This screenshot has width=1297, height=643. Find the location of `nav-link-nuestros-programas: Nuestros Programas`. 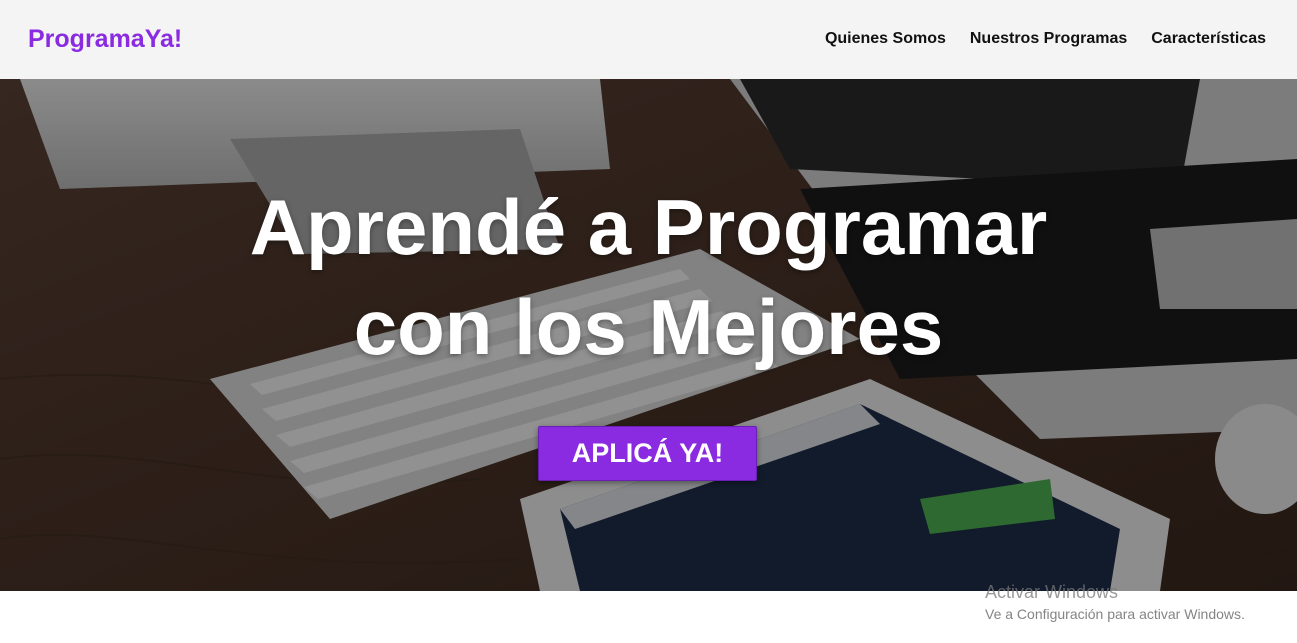

nav-link-nuestros-programas: Nuestros Programas is located at coordinates (1048, 39).